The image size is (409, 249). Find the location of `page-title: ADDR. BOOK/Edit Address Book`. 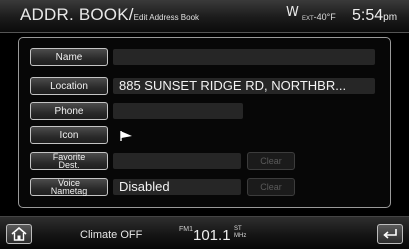

page-title: ADDR. BOOK/Edit Address Book is located at coordinates (109, 15).